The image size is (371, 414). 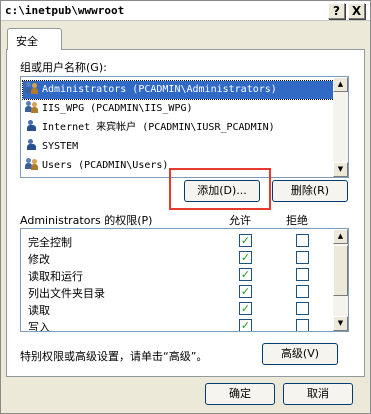 I want to click on list-item: Users (PCADMIN\Users), so click(x=178, y=166).